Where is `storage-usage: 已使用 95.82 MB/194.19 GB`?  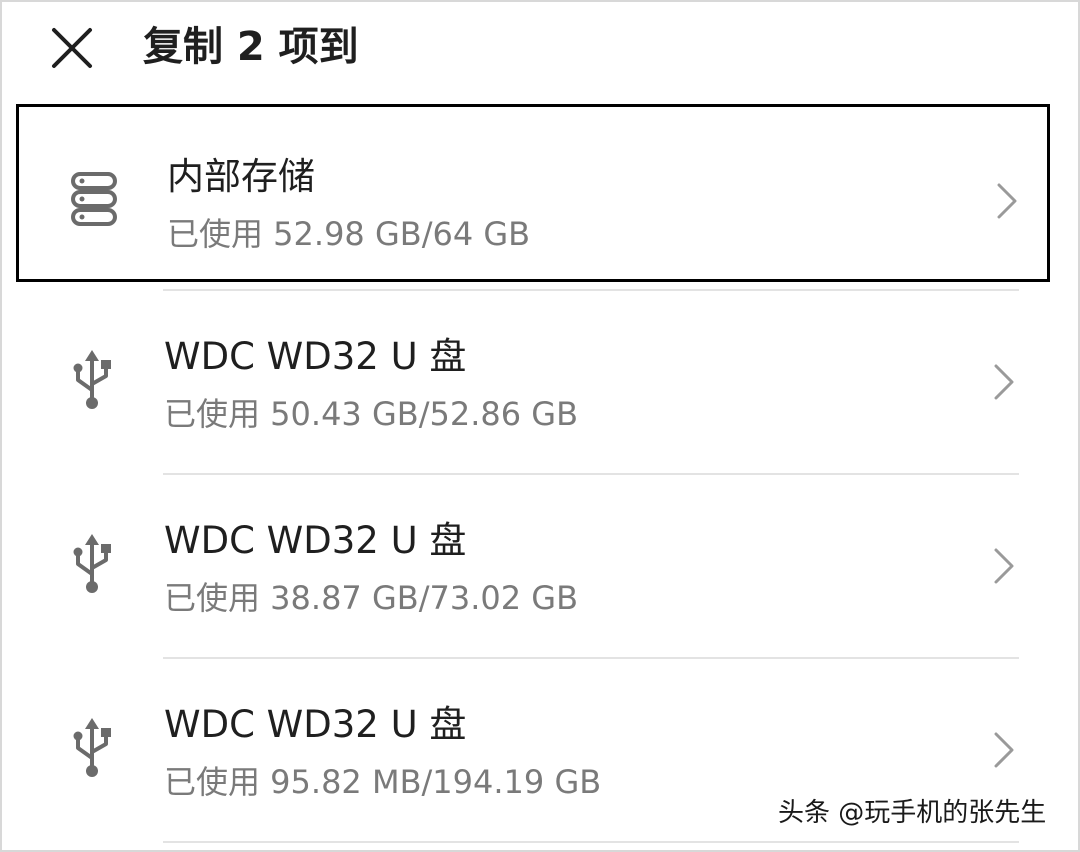
storage-usage: 已使用 95.82 MB/194.19 GB is located at coordinates (383, 782).